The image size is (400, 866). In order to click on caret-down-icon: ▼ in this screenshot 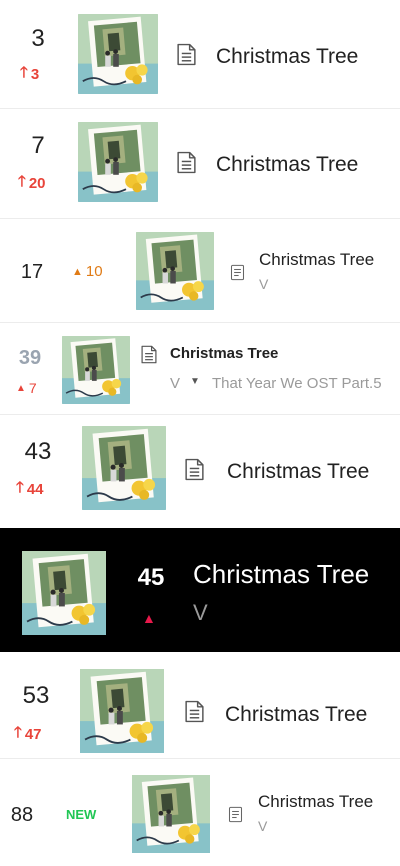, I will do `click(195, 381)`.